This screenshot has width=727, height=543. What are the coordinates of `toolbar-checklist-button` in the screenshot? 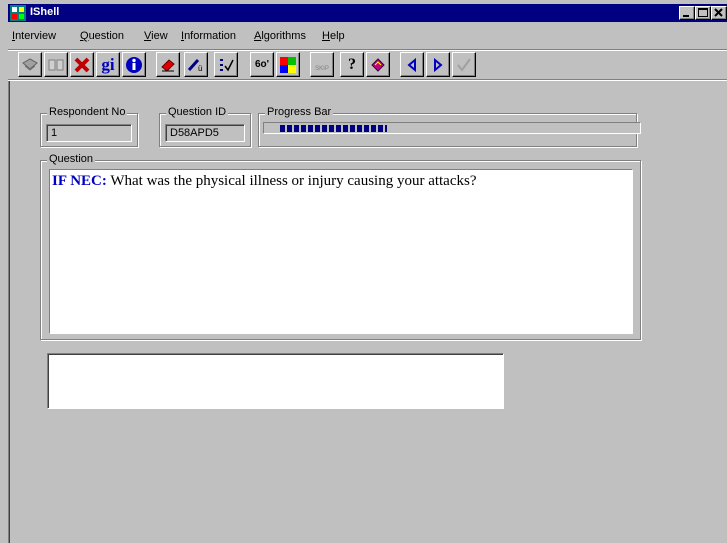 It's located at (226, 64).